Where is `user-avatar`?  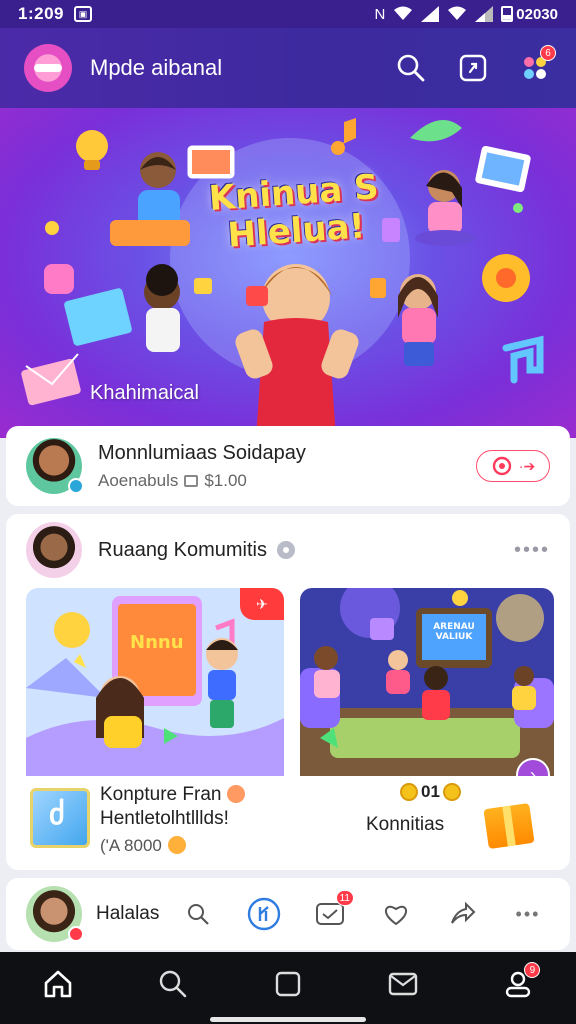
user-avatar is located at coordinates (55, 466).